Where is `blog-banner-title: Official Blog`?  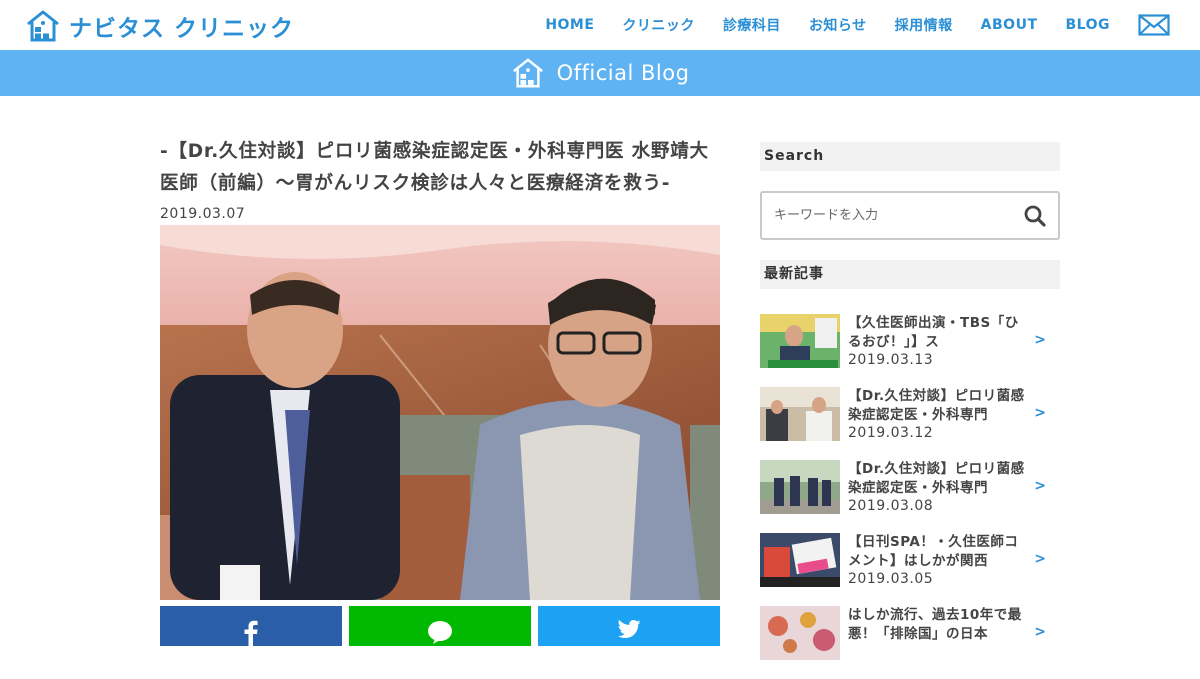
blog-banner-title: Official Blog is located at coordinates (623, 73).